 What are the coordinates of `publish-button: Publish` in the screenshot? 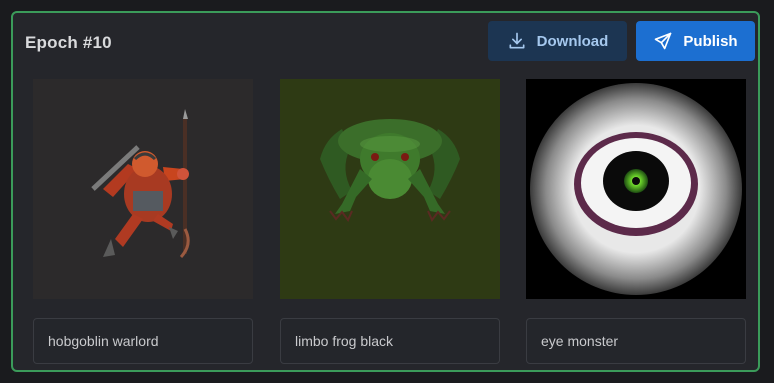 It's located at (695, 41).